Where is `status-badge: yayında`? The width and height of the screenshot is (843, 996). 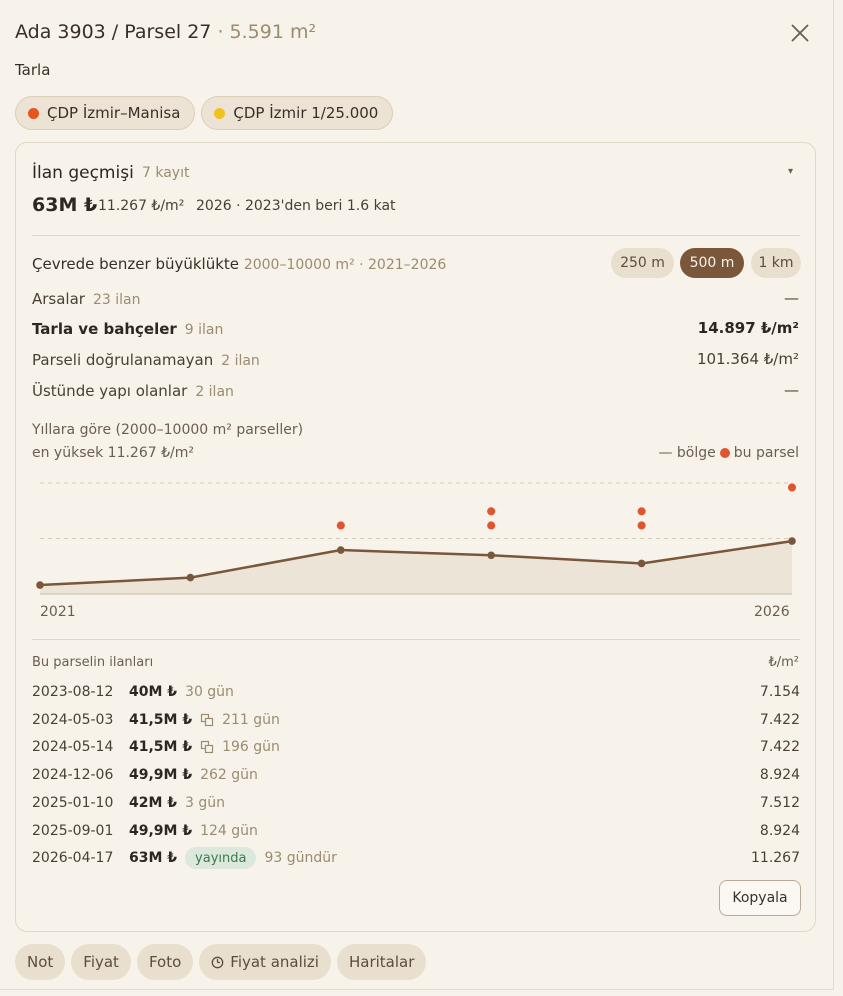
status-badge: yayında is located at coordinates (221, 858).